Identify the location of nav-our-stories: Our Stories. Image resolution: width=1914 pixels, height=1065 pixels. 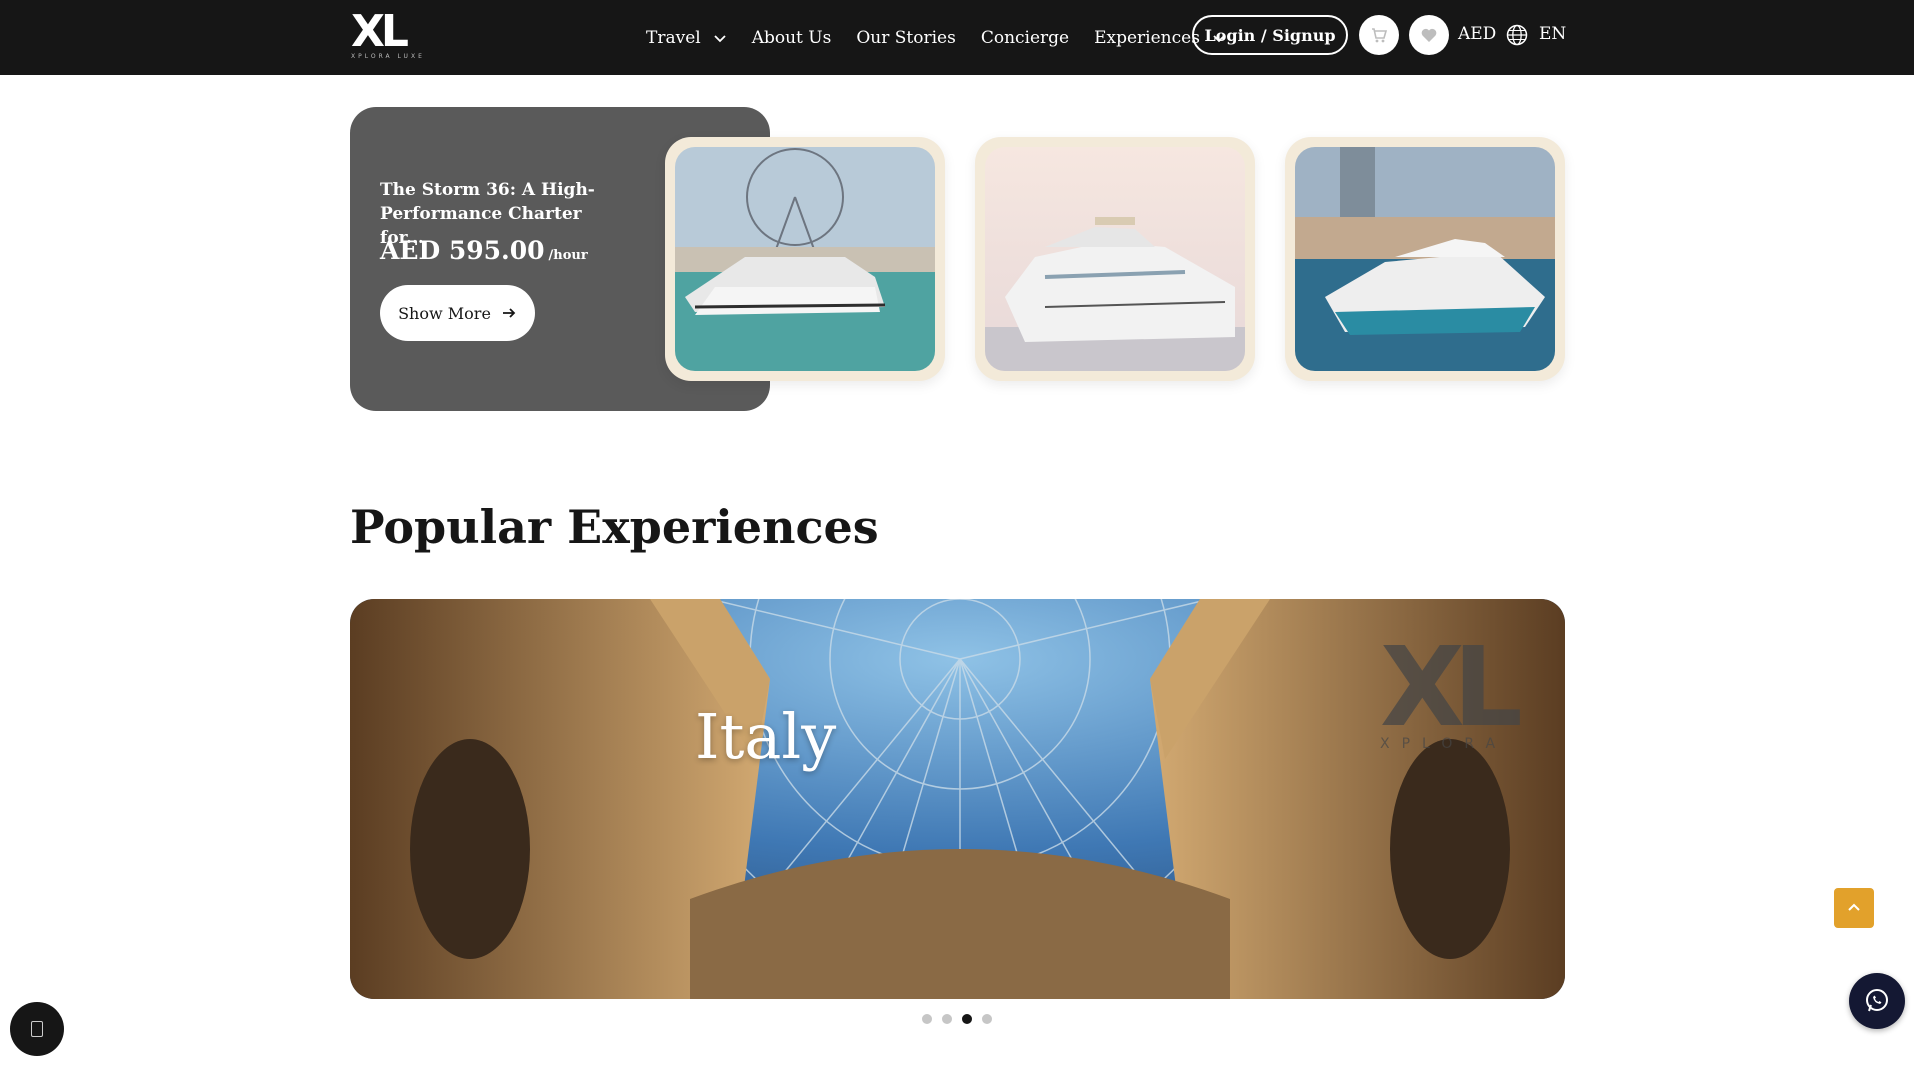
(905, 38).